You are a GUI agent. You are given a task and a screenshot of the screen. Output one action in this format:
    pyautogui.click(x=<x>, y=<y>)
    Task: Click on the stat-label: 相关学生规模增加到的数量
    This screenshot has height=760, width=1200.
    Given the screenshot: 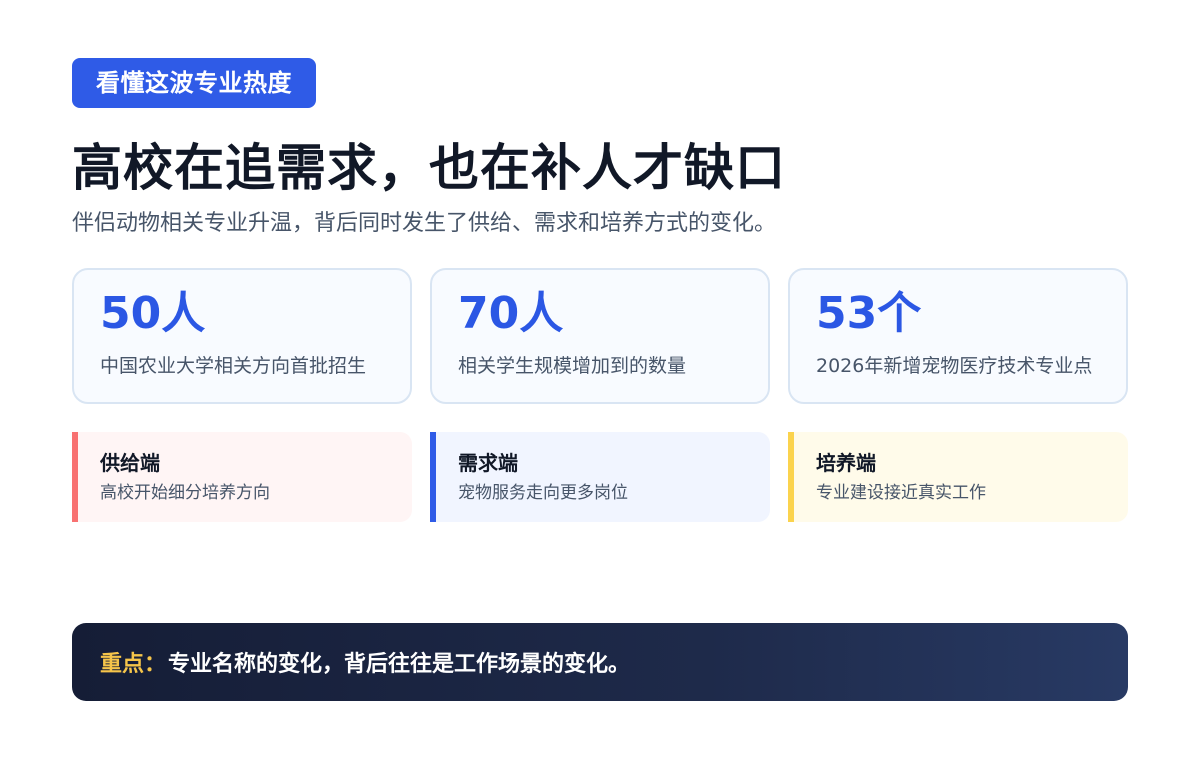 What is the action you would take?
    pyautogui.click(x=572, y=366)
    